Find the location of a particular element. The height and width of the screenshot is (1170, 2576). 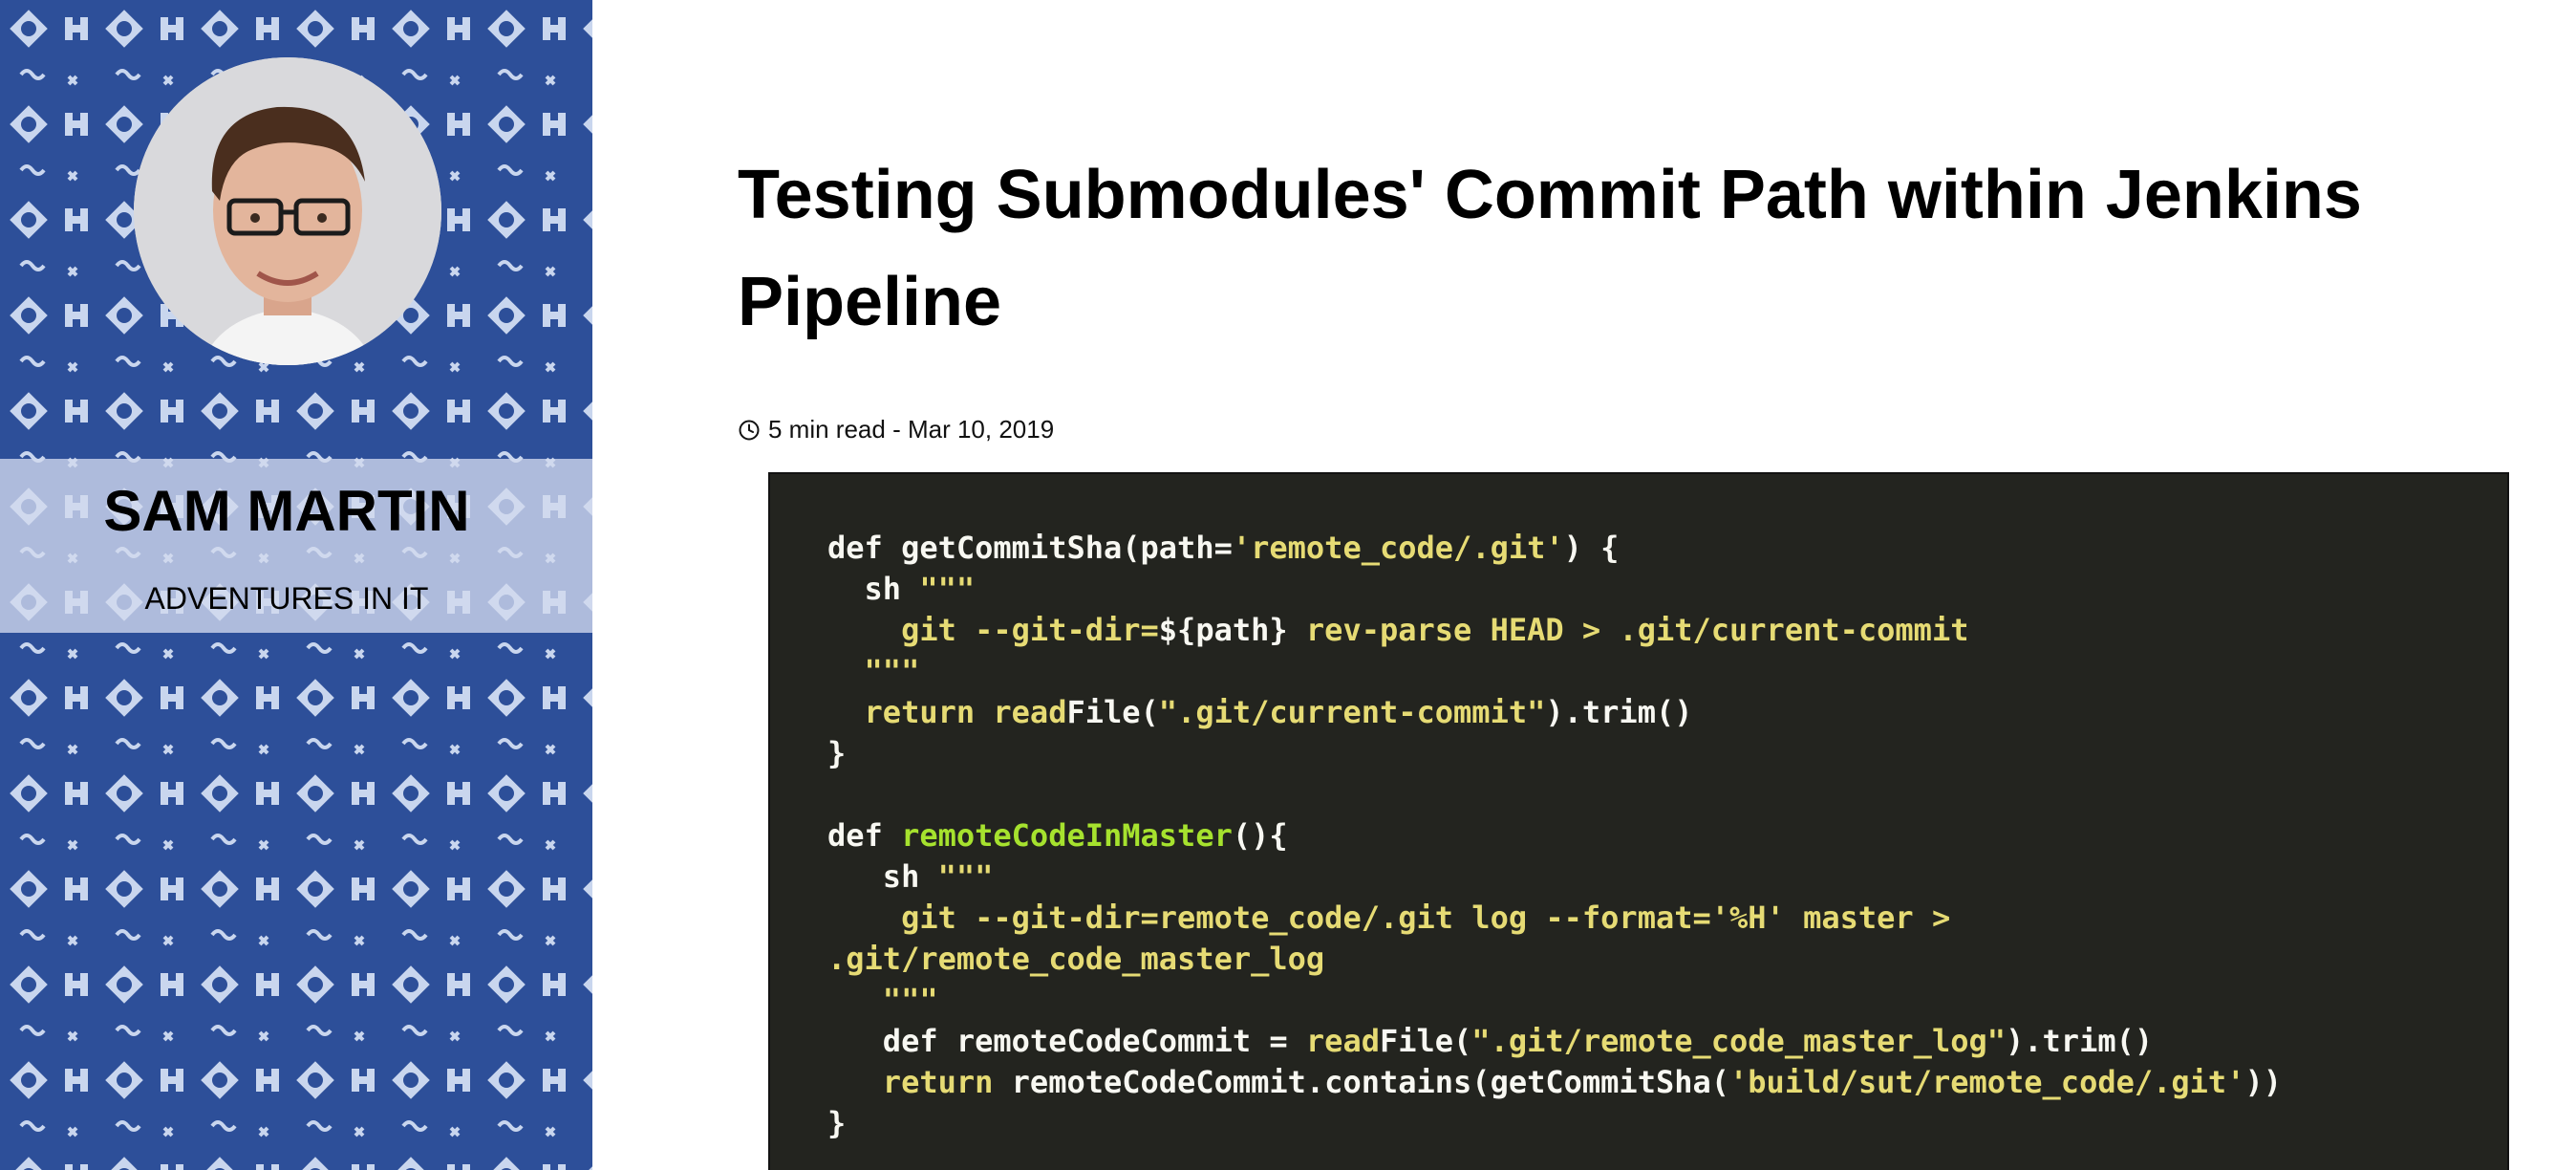

site-name: SAM MARTIN is located at coordinates (286, 511).